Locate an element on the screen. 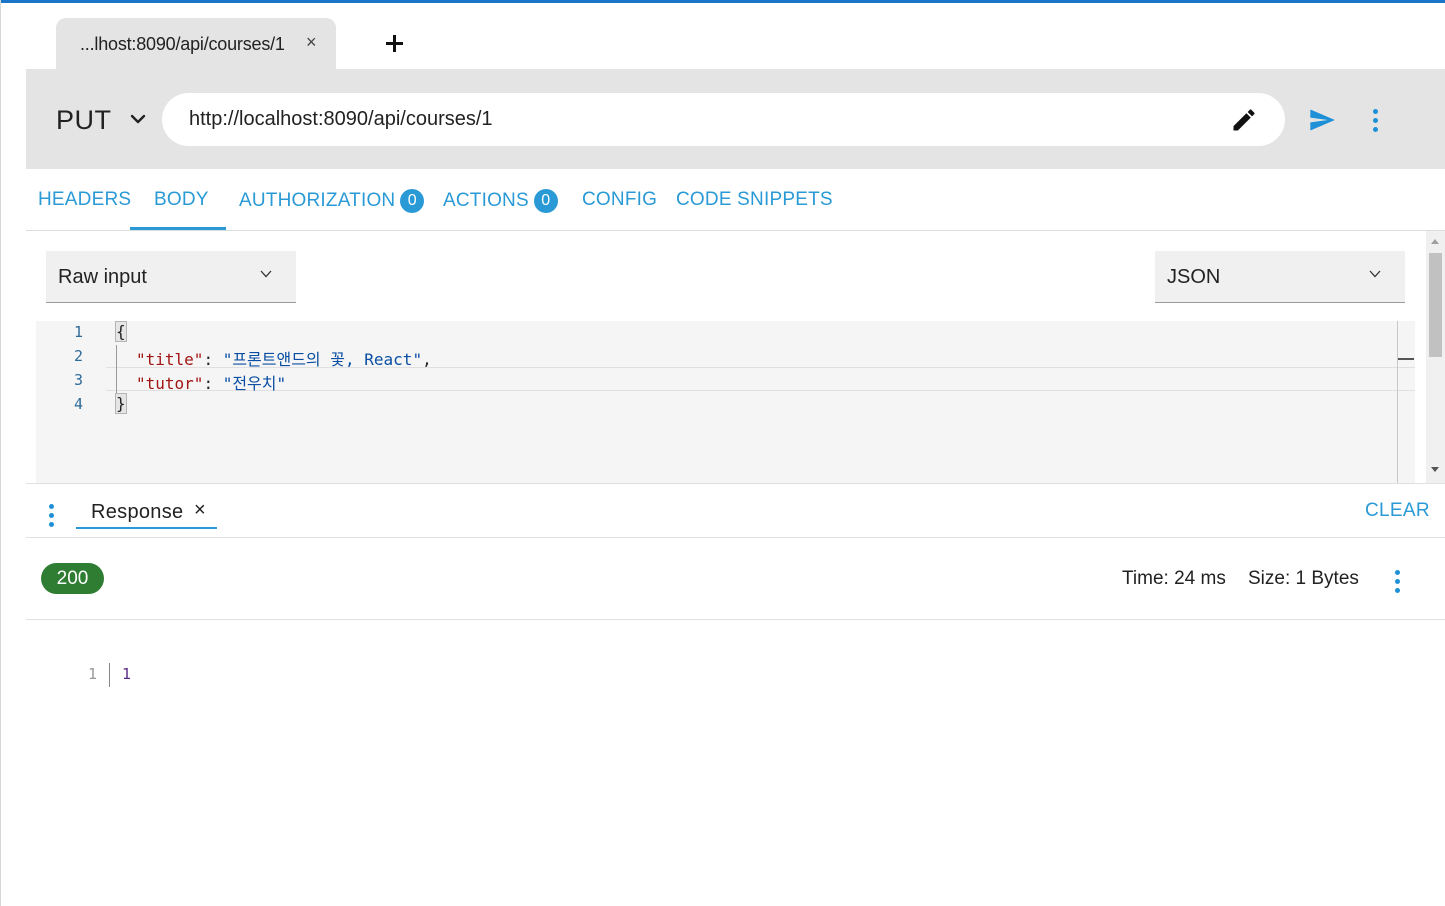 The width and height of the screenshot is (1445, 906). url-field is located at coordinates (723, 119).